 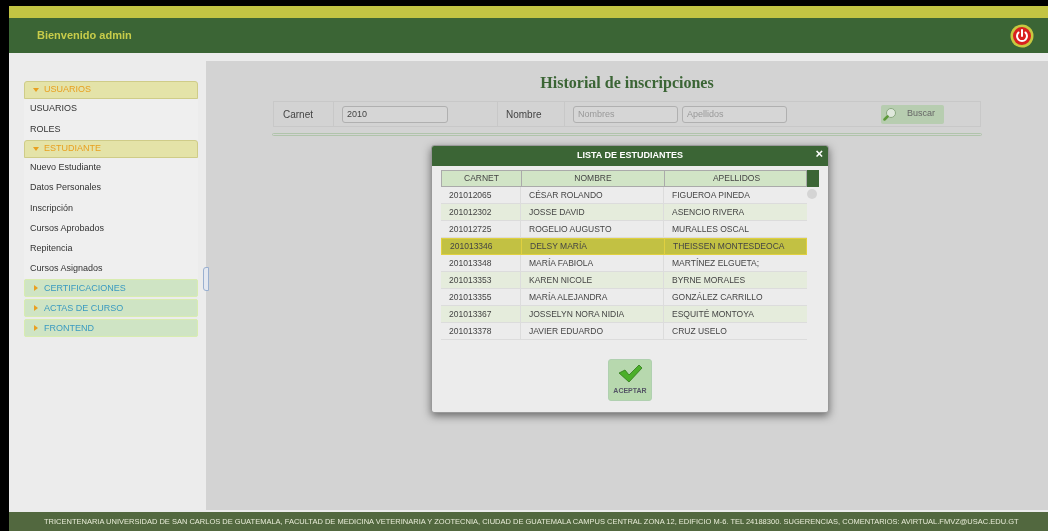 What do you see at coordinates (304, 114) in the screenshot?
I see `carnet-label: Carnet` at bounding box center [304, 114].